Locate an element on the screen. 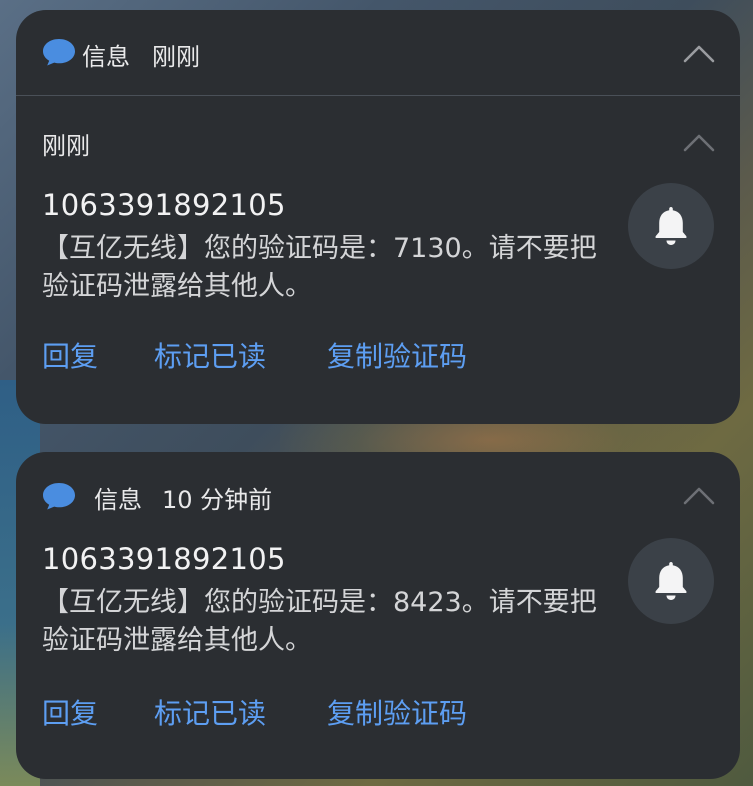 This screenshot has width=753, height=786. notification-group-header: 信息 刚刚 is located at coordinates (378, 53).